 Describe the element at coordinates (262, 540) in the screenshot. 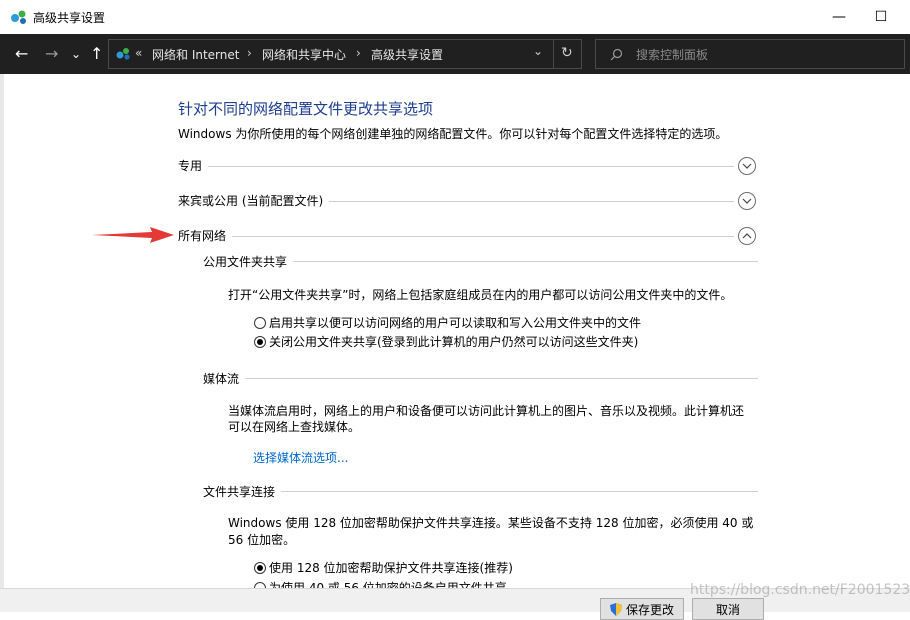

I see `file-sharing-description-line2: 56 位加密。` at that location.